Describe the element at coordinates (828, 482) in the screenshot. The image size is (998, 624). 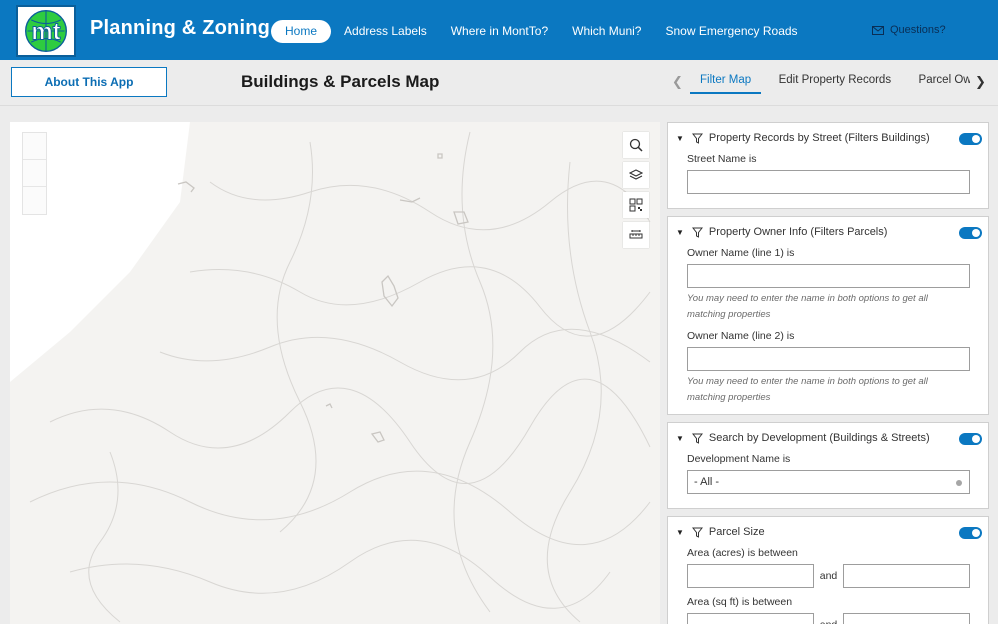
I see `development-select: - All -` at that location.